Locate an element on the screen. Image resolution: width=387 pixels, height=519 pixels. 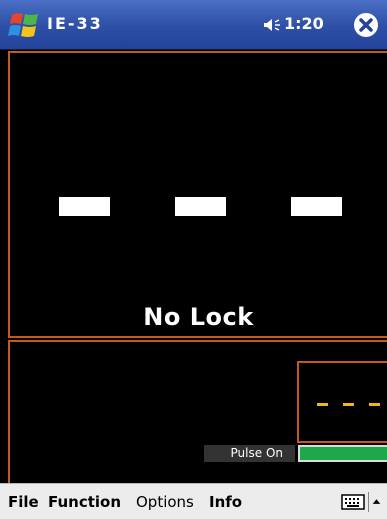
title-bar: IE-33 1:20 is located at coordinates (193, 25).